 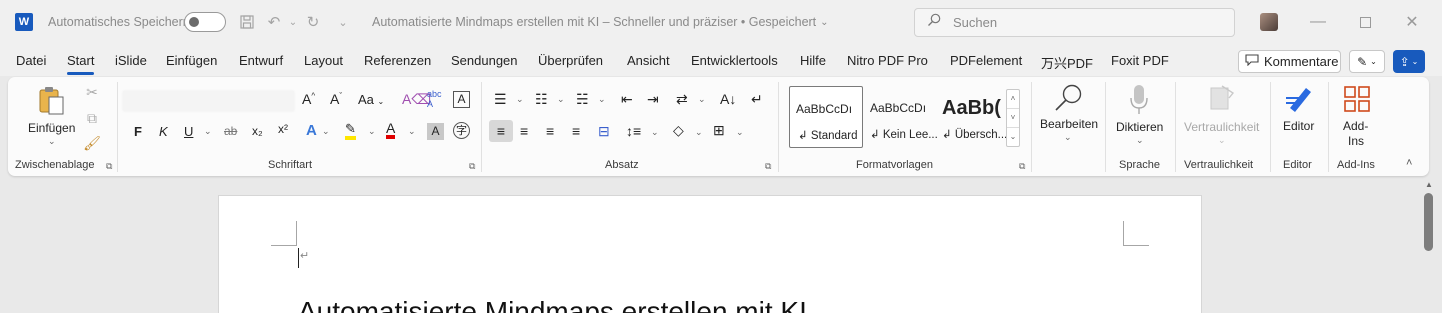 What do you see at coordinates (461, 130) in the screenshot?
I see `enclose-characters-icon: 字` at bounding box center [461, 130].